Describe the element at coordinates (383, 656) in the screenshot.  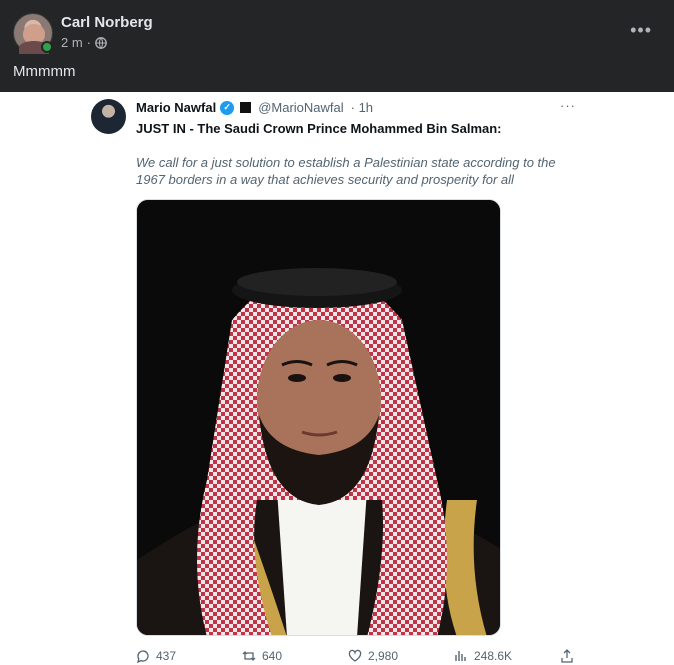
I see `like-count: 2,980` at that location.